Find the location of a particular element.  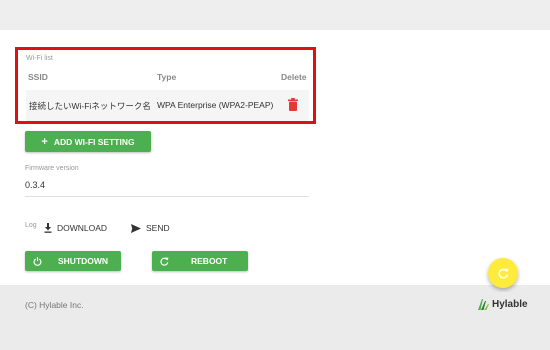

download-icon is located at coordinates (48, 228).